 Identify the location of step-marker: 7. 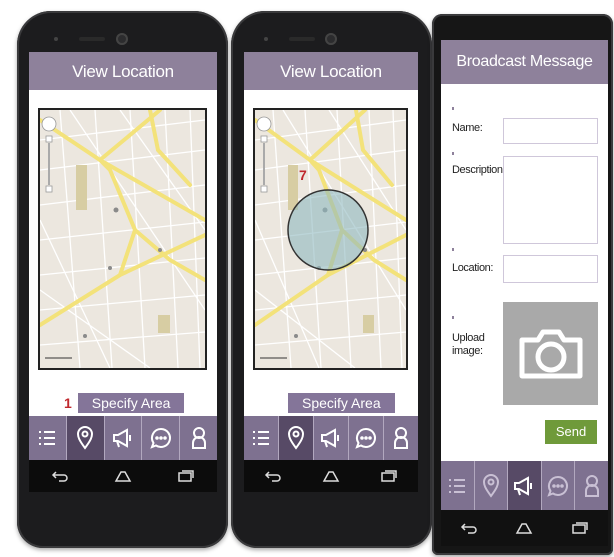
(303, 175).